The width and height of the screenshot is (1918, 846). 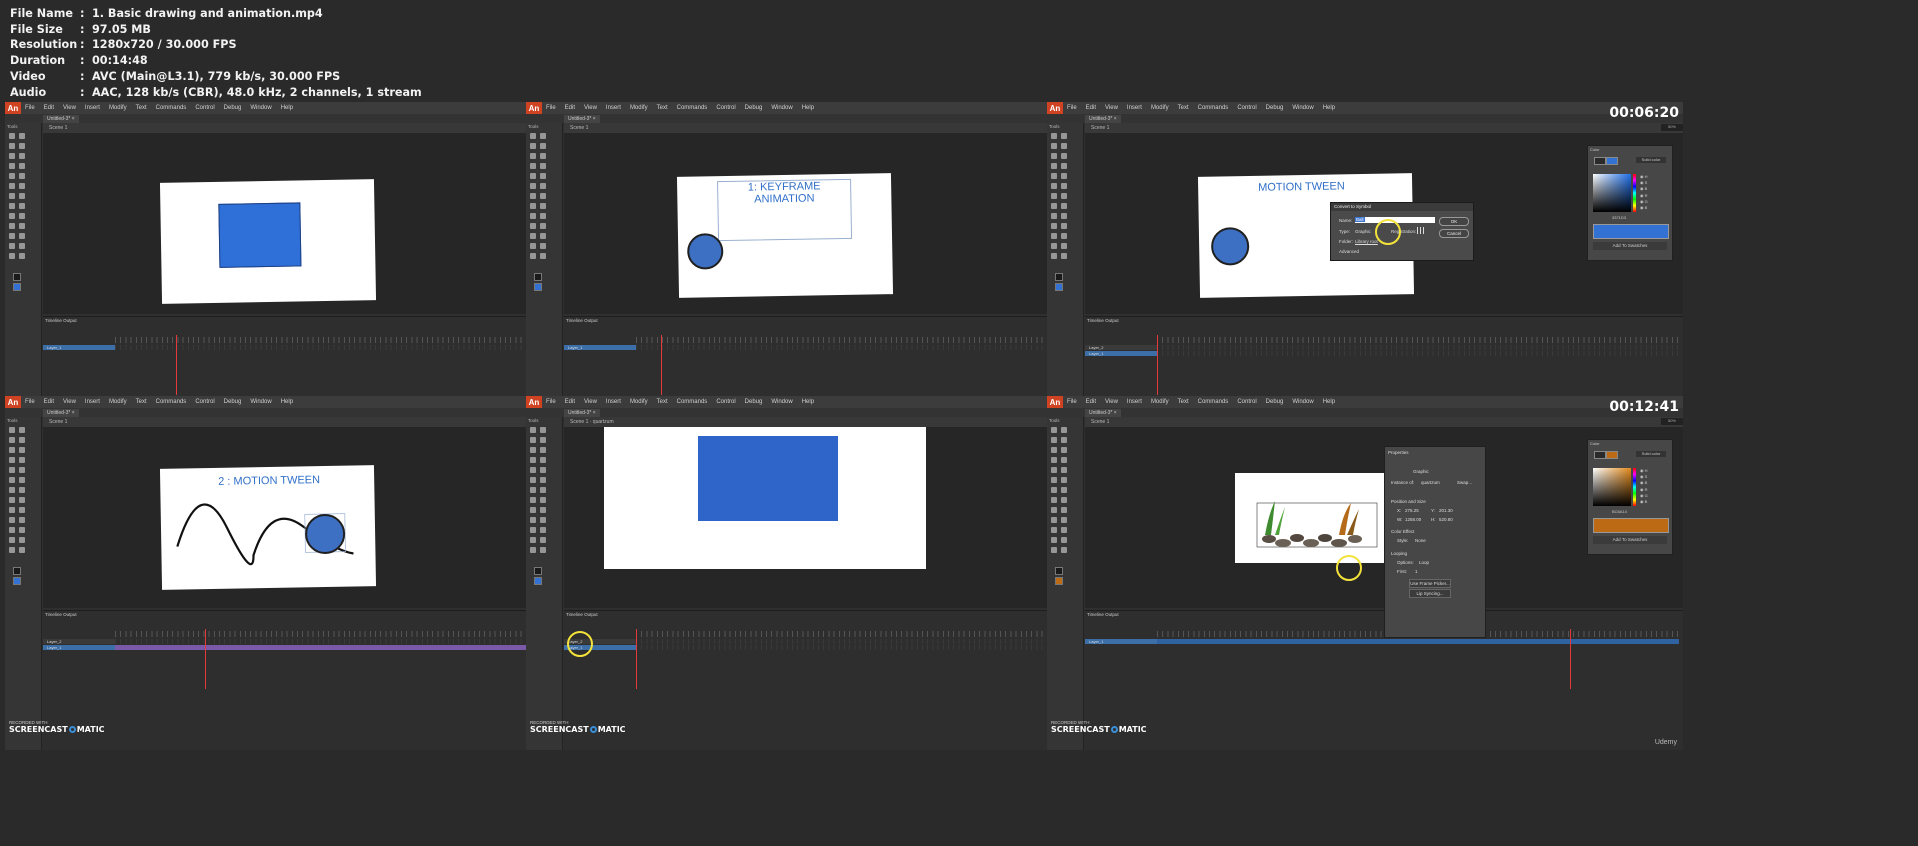 I want to click on folder-link: Library root, so click(x=1366, y=241).